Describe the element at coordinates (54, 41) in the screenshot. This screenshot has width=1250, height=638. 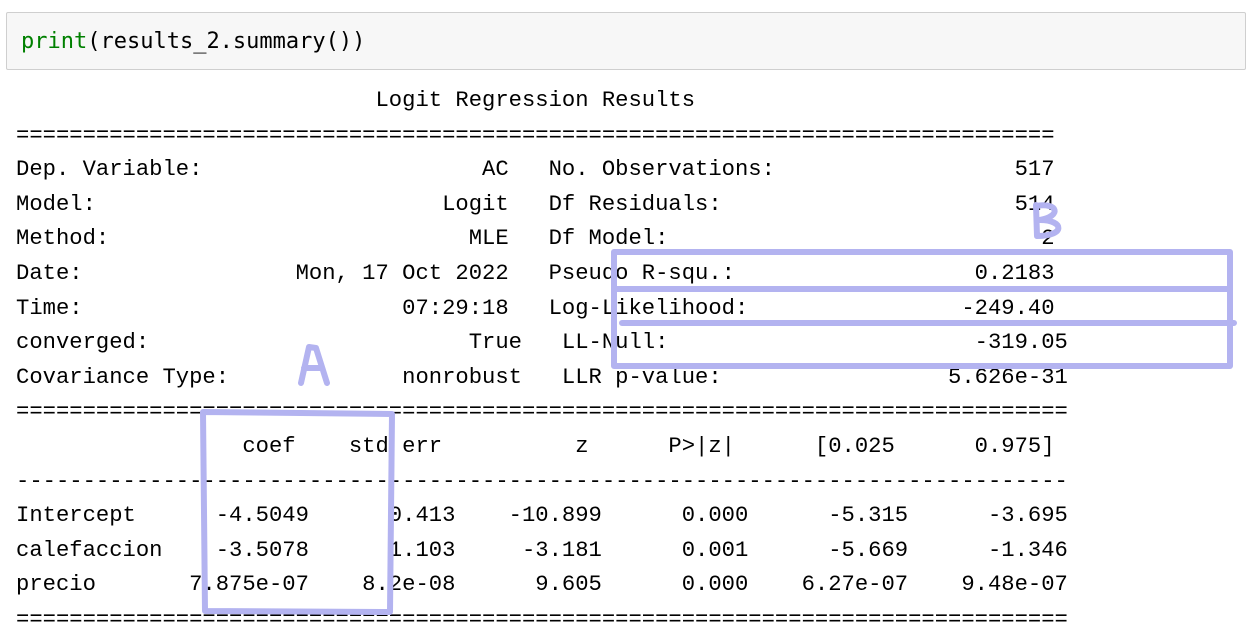
I see `print-keyword: print` at that location.